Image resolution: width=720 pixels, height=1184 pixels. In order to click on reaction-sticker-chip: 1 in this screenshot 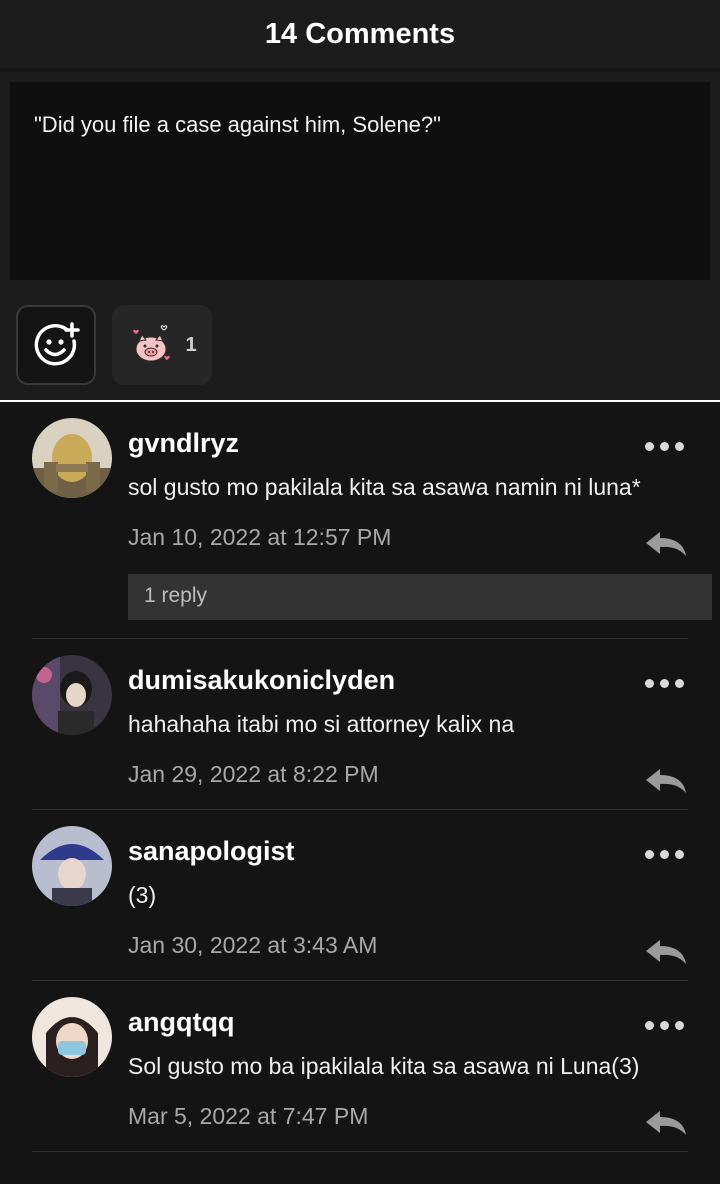, I will do `click(162, 345)`.